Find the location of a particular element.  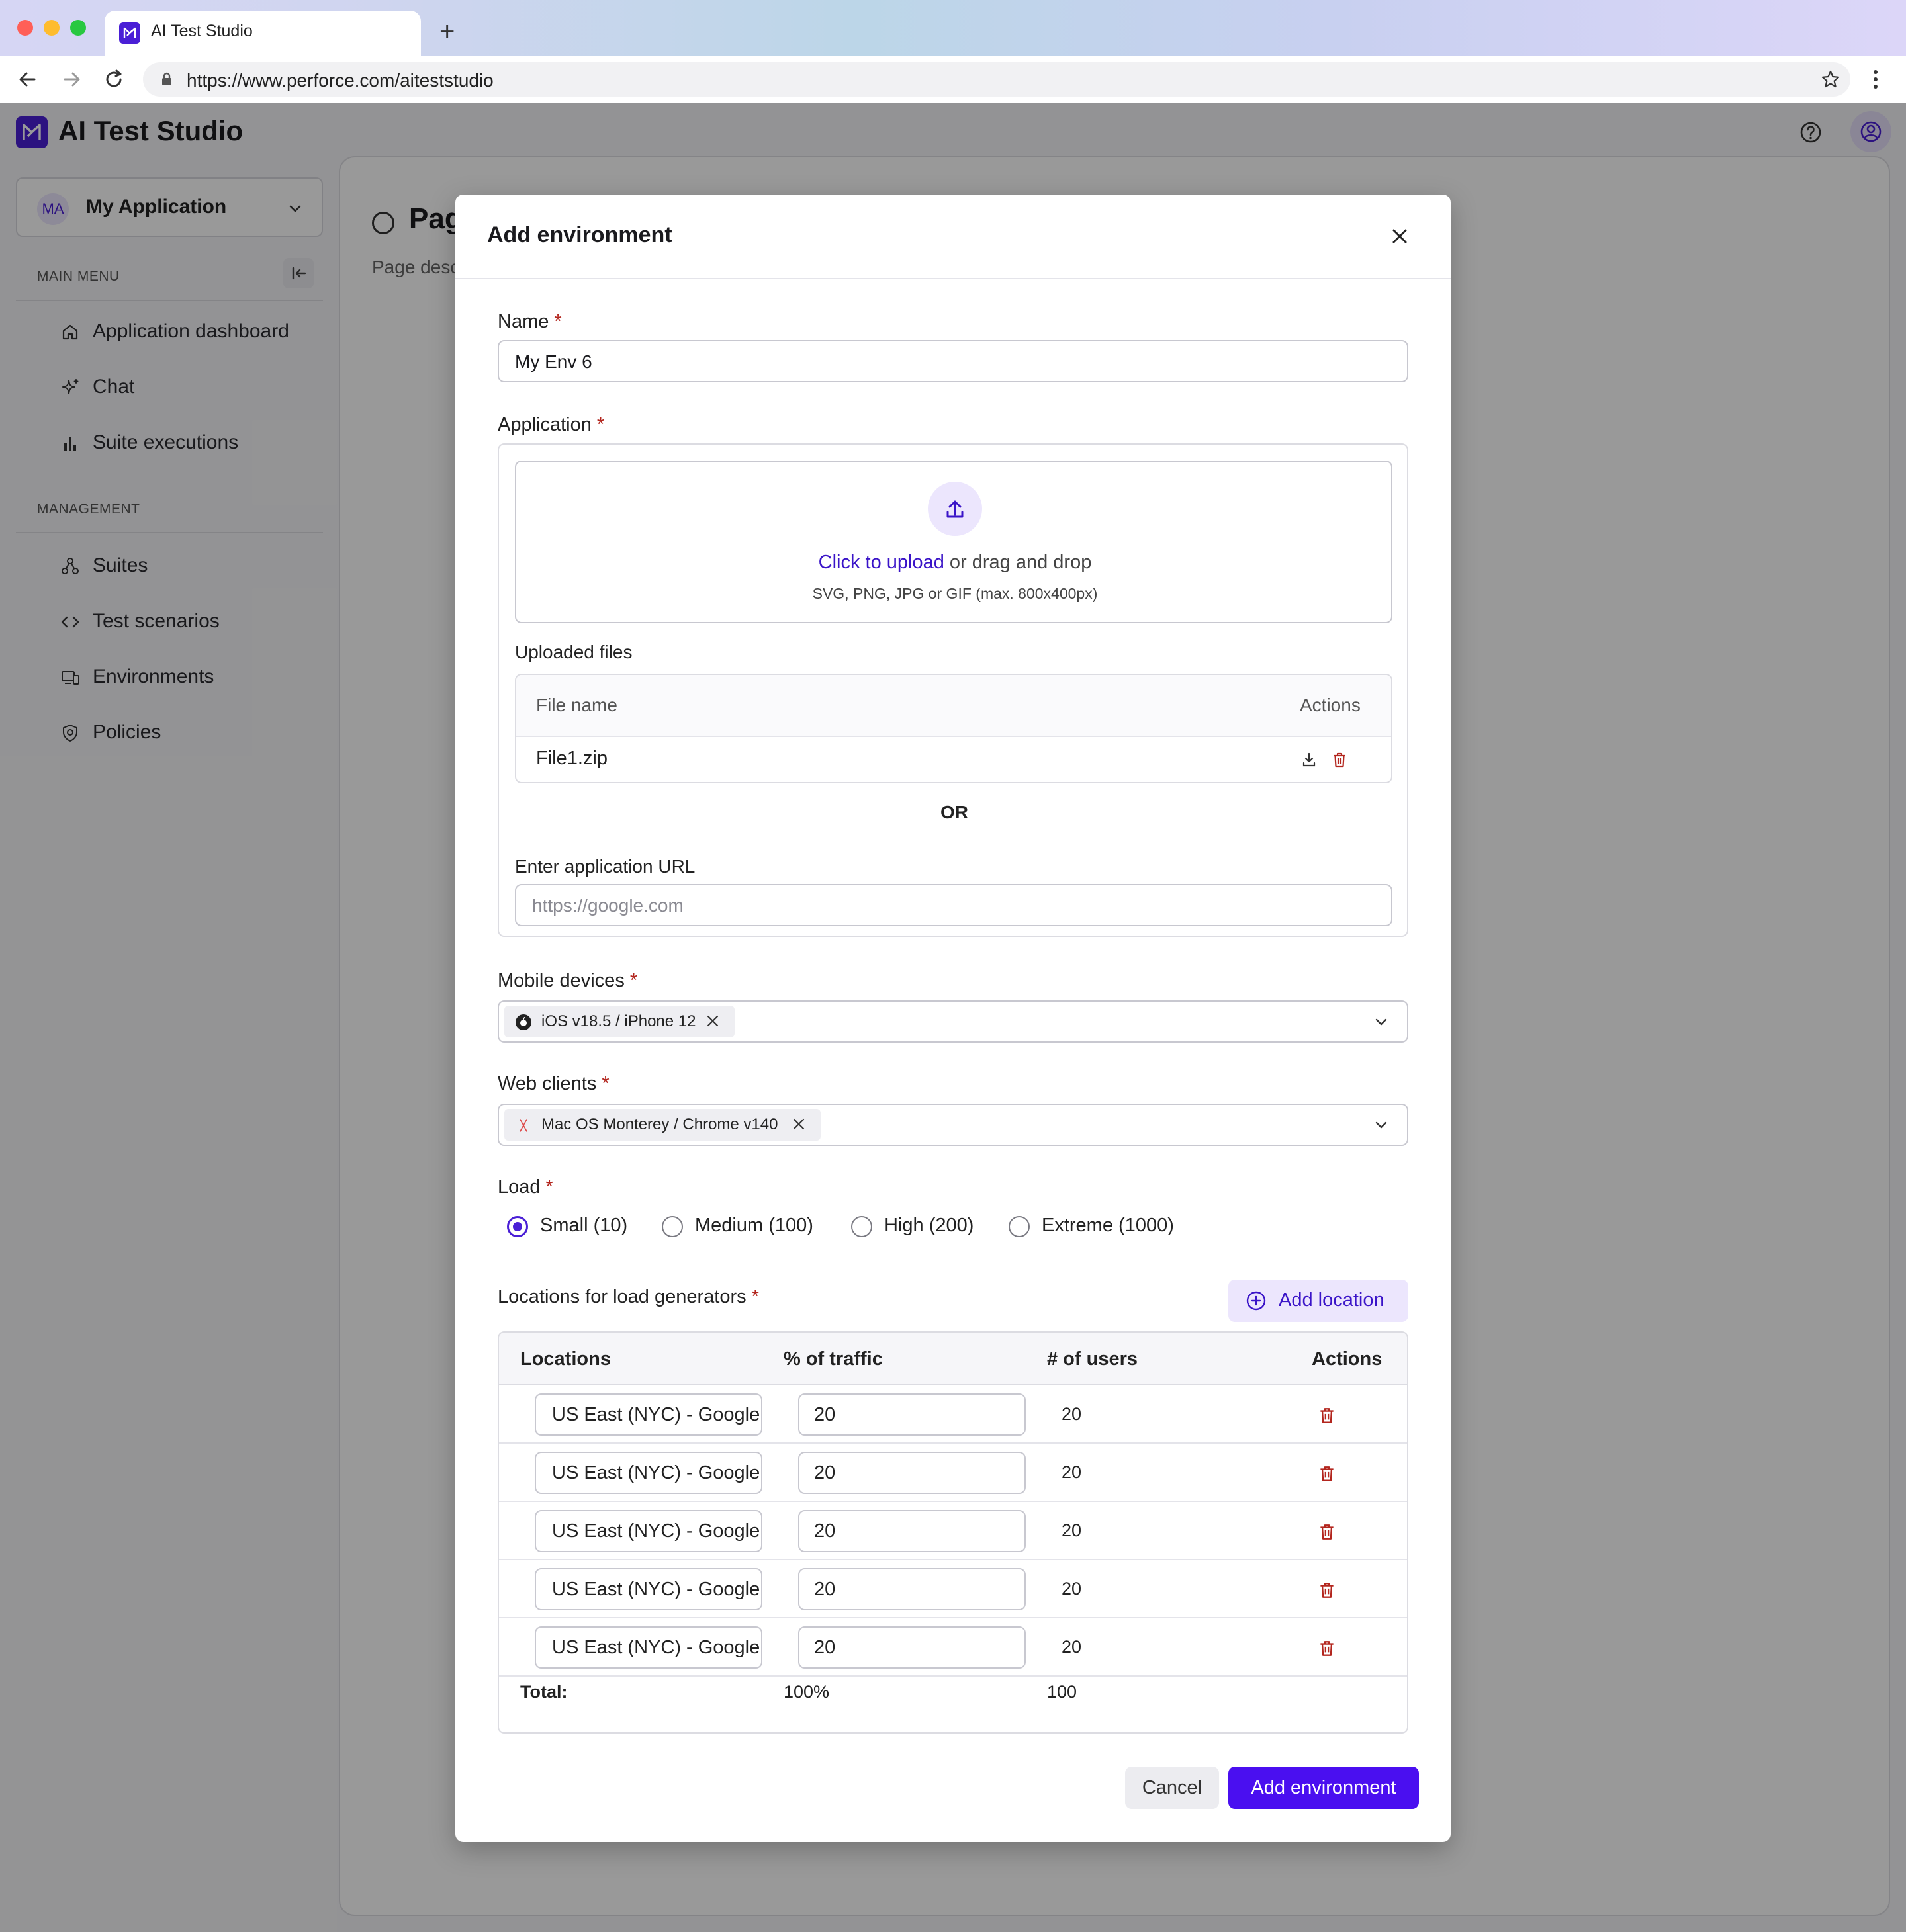

app-logo-icon is located at coordinates (129, 33).